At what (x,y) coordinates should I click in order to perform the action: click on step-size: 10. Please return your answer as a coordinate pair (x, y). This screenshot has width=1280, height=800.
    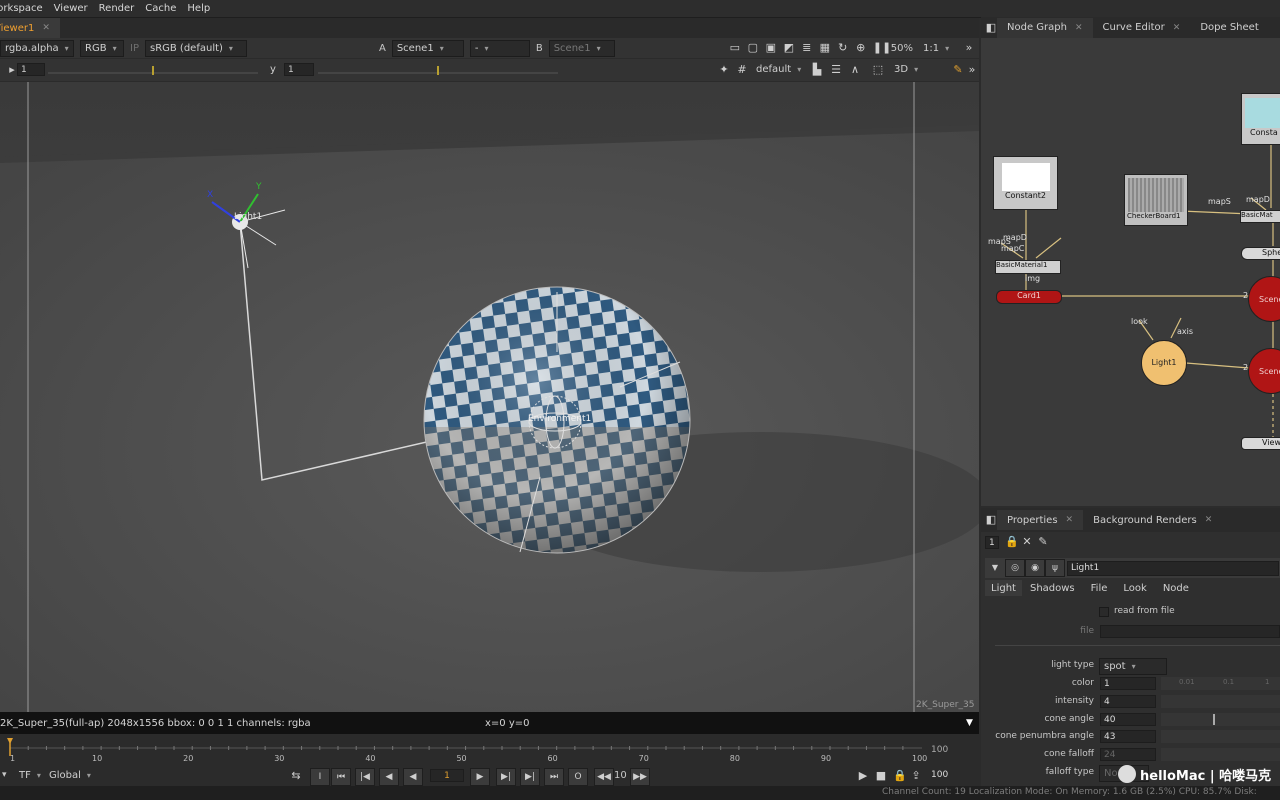
    Looking at the image, I should click on (620, 775).